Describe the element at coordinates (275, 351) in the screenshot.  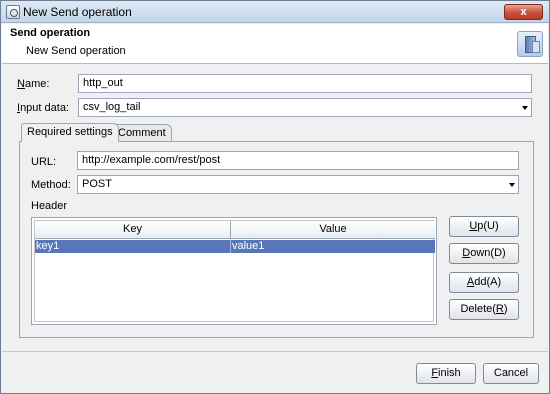
I see `footer-separator` at that location.